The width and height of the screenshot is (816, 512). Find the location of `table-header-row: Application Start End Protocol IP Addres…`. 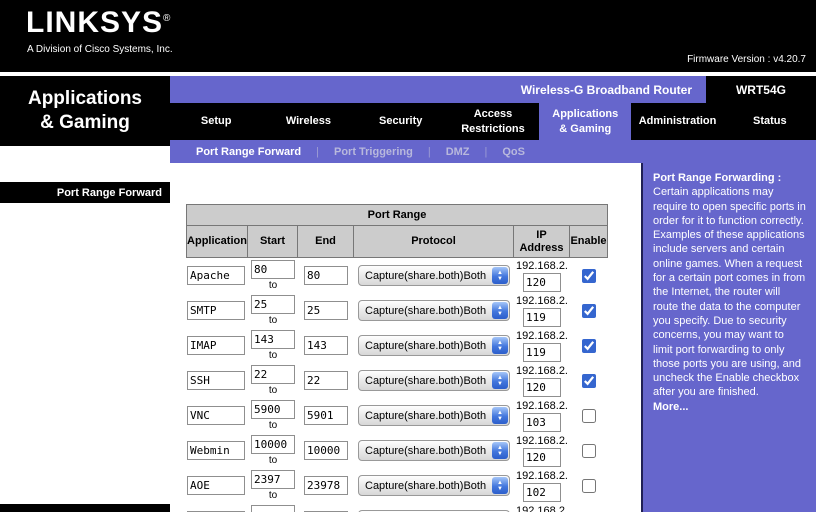

table-header-row: Application Start End Protocol IP Addres… is located at coordinates (397, 242).